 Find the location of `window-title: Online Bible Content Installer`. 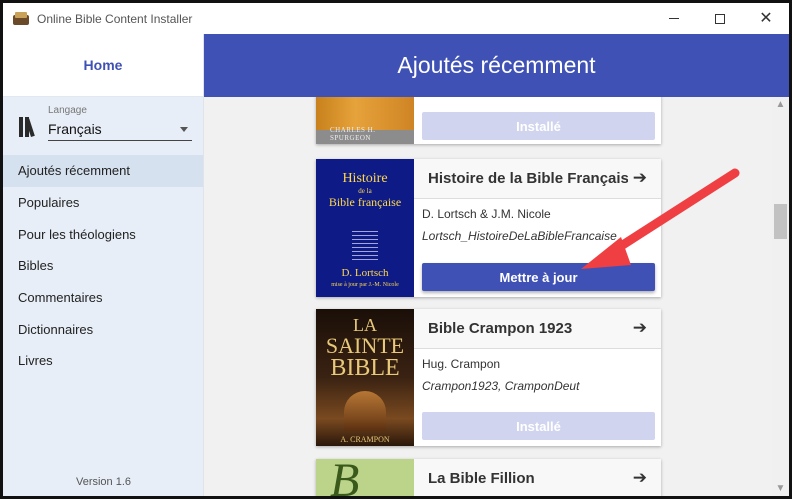

window-title: Online Bible Content Installer is located at coordinates (115, 18).